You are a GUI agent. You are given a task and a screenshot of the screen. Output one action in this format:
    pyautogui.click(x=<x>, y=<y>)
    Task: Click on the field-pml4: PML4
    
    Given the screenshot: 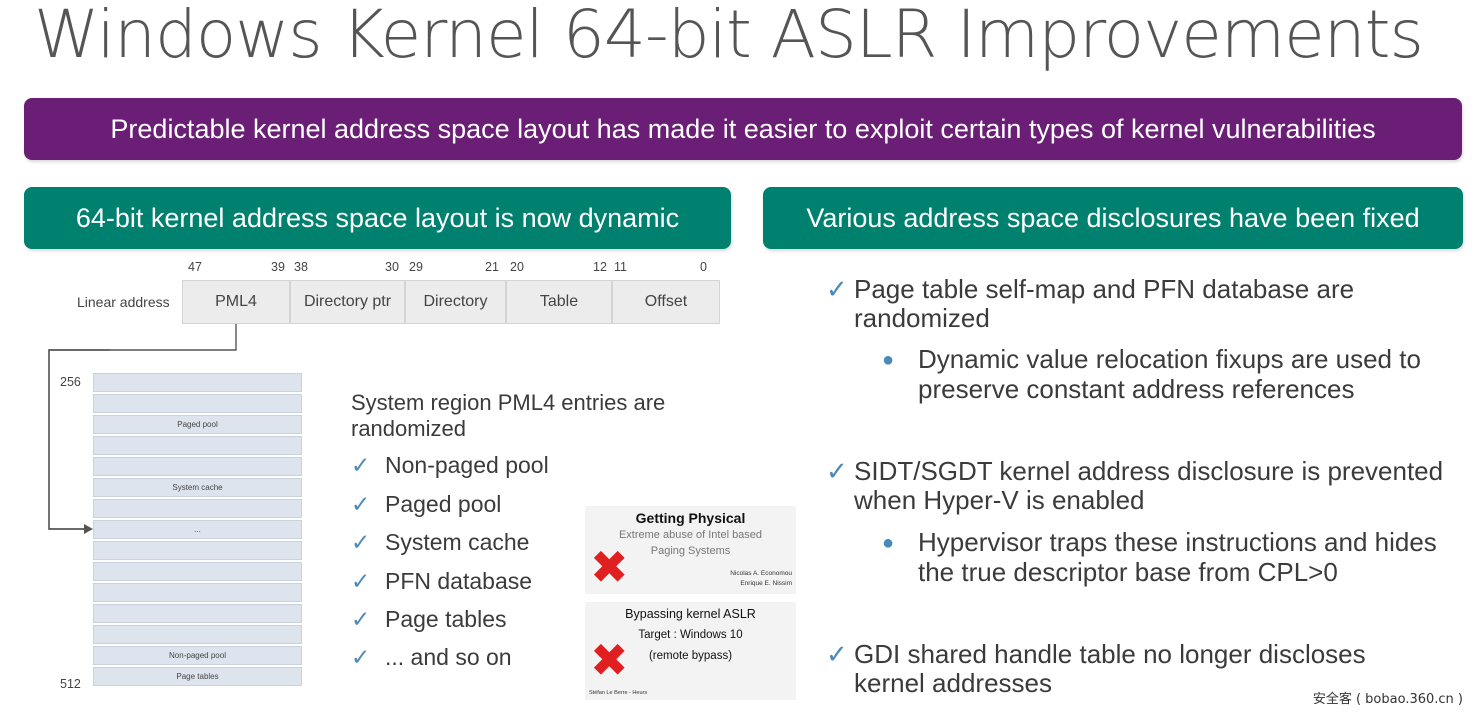 What is the action you would take?
    pyautogui.click(x=236, y=302)
    